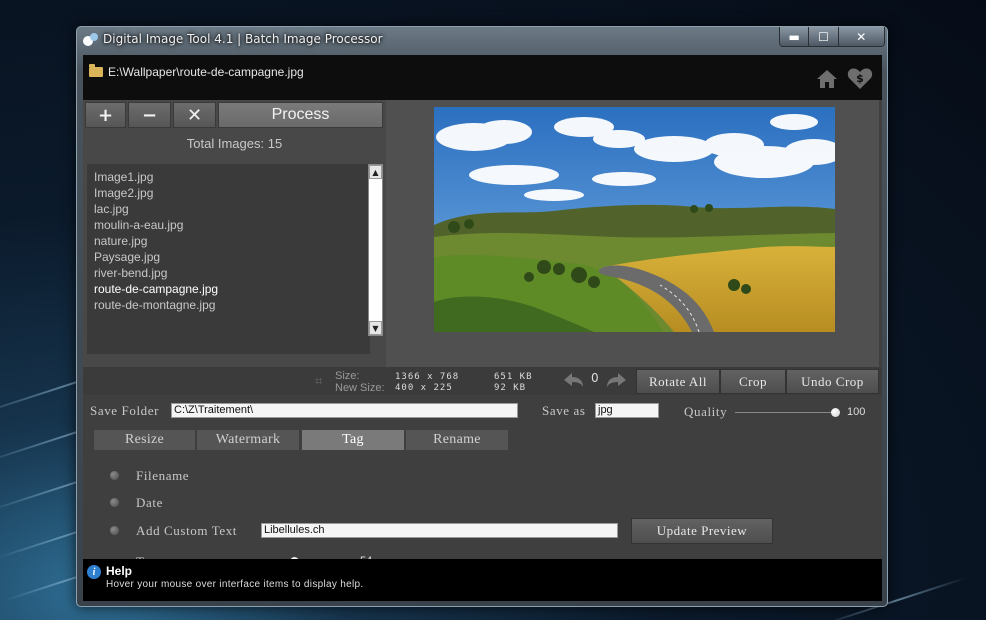 The height and width of the screenshot is (620, 986). I want to click on current-file-path: E:\Wallpaper\route-de-campagne.jpg, so click(206, 72).